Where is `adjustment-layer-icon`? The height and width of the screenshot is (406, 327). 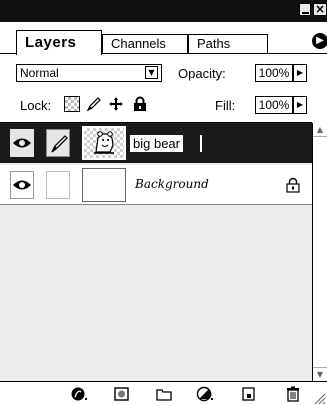 adjustment-layer-icon is located at coordinates (205, 394).